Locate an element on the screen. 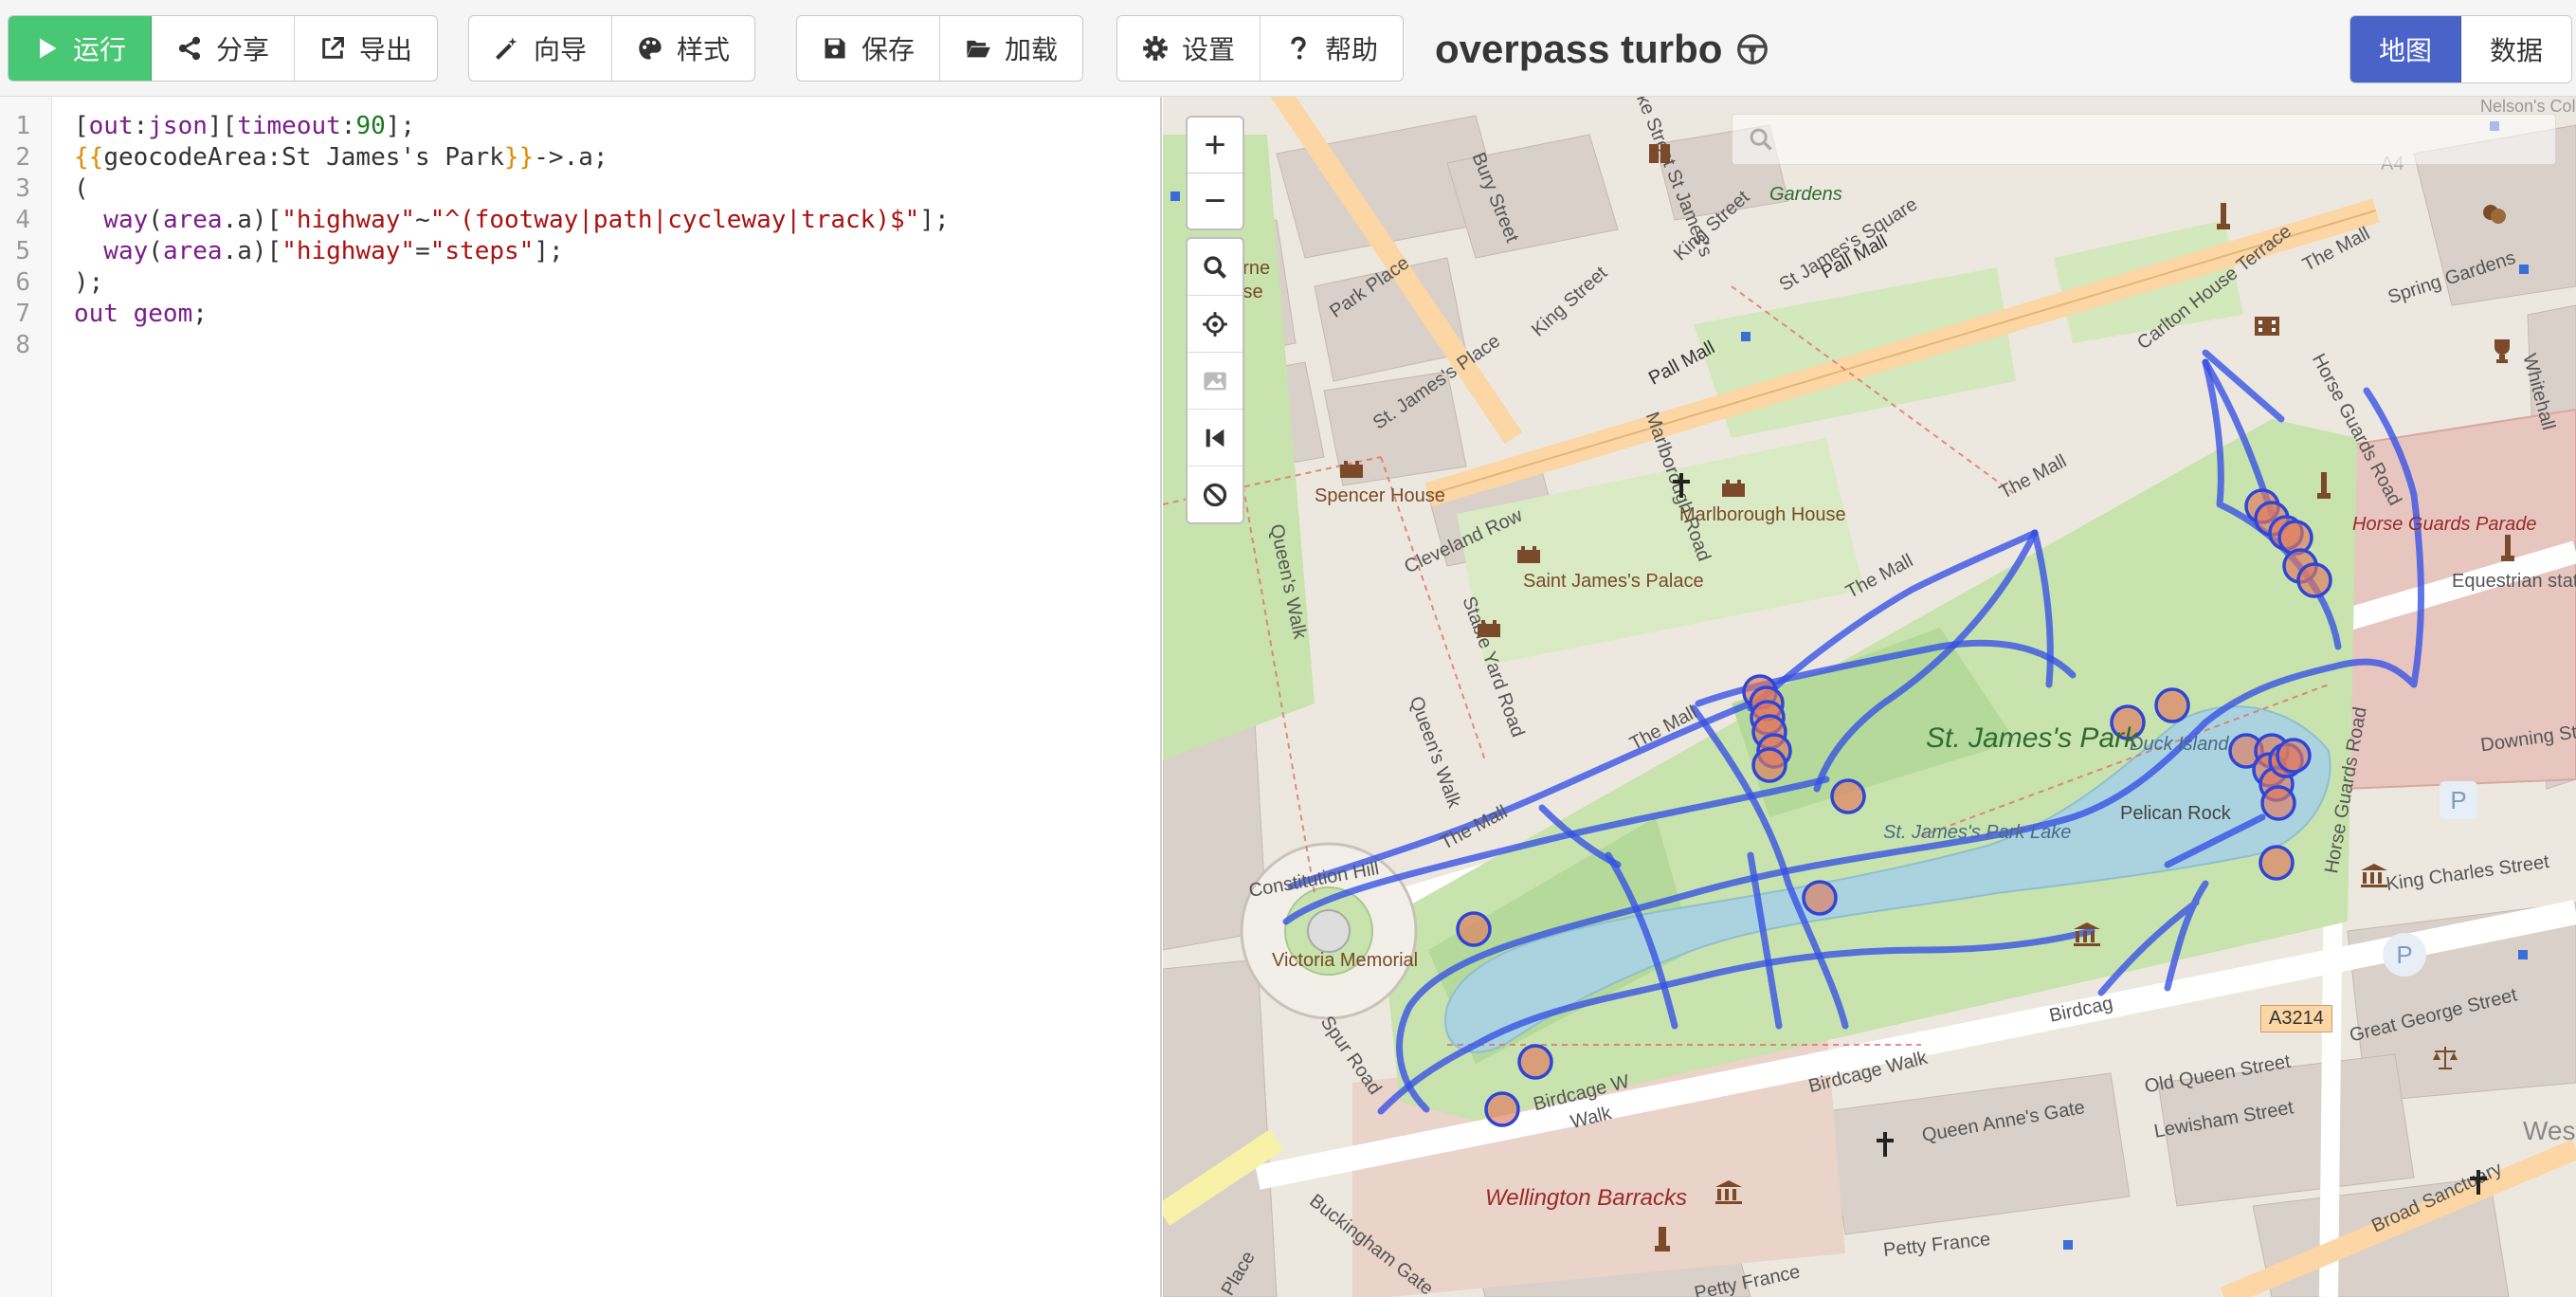 The width and height of the screenshot is (2576, 1297). zoom-out-label: − is located at coordinates (1215, 200).